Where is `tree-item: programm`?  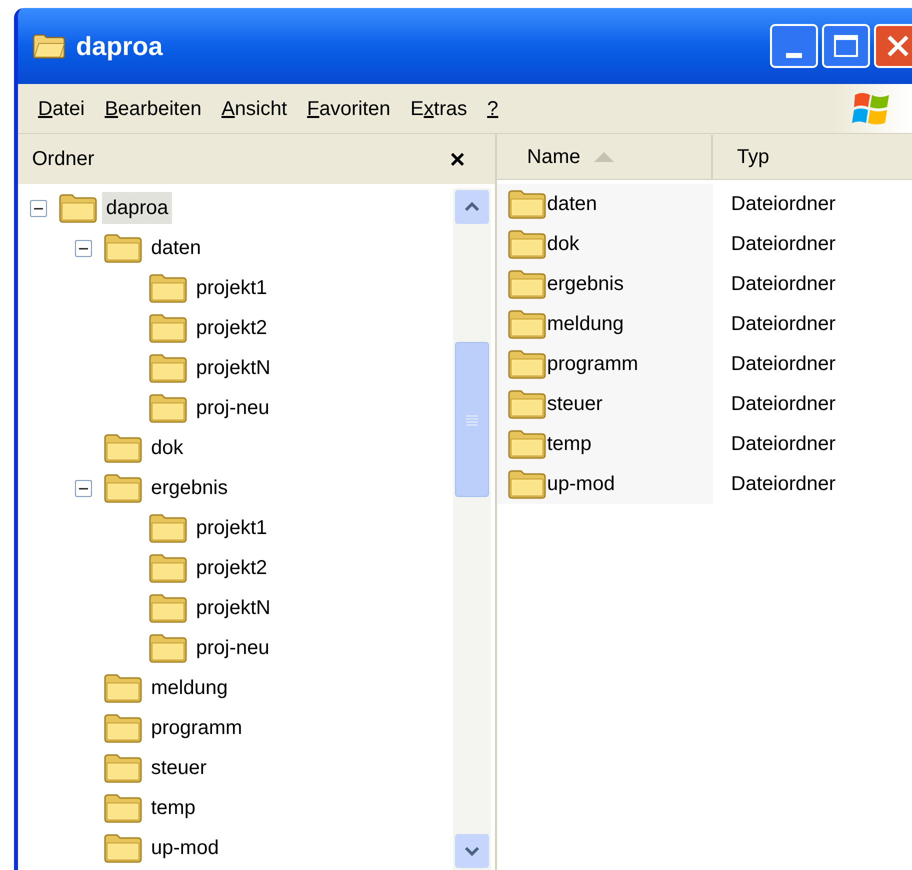
tree-item: programm is located at coordinates (196, 728).